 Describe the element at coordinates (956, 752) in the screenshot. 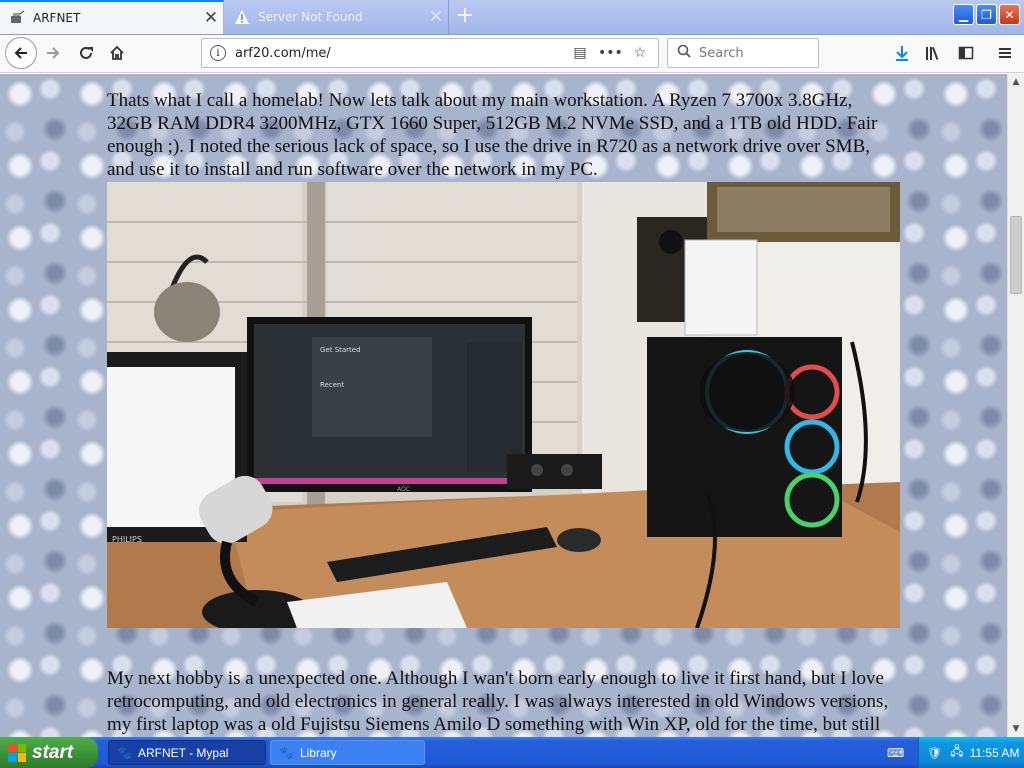

I see `network-icon: 🖧` at that location.